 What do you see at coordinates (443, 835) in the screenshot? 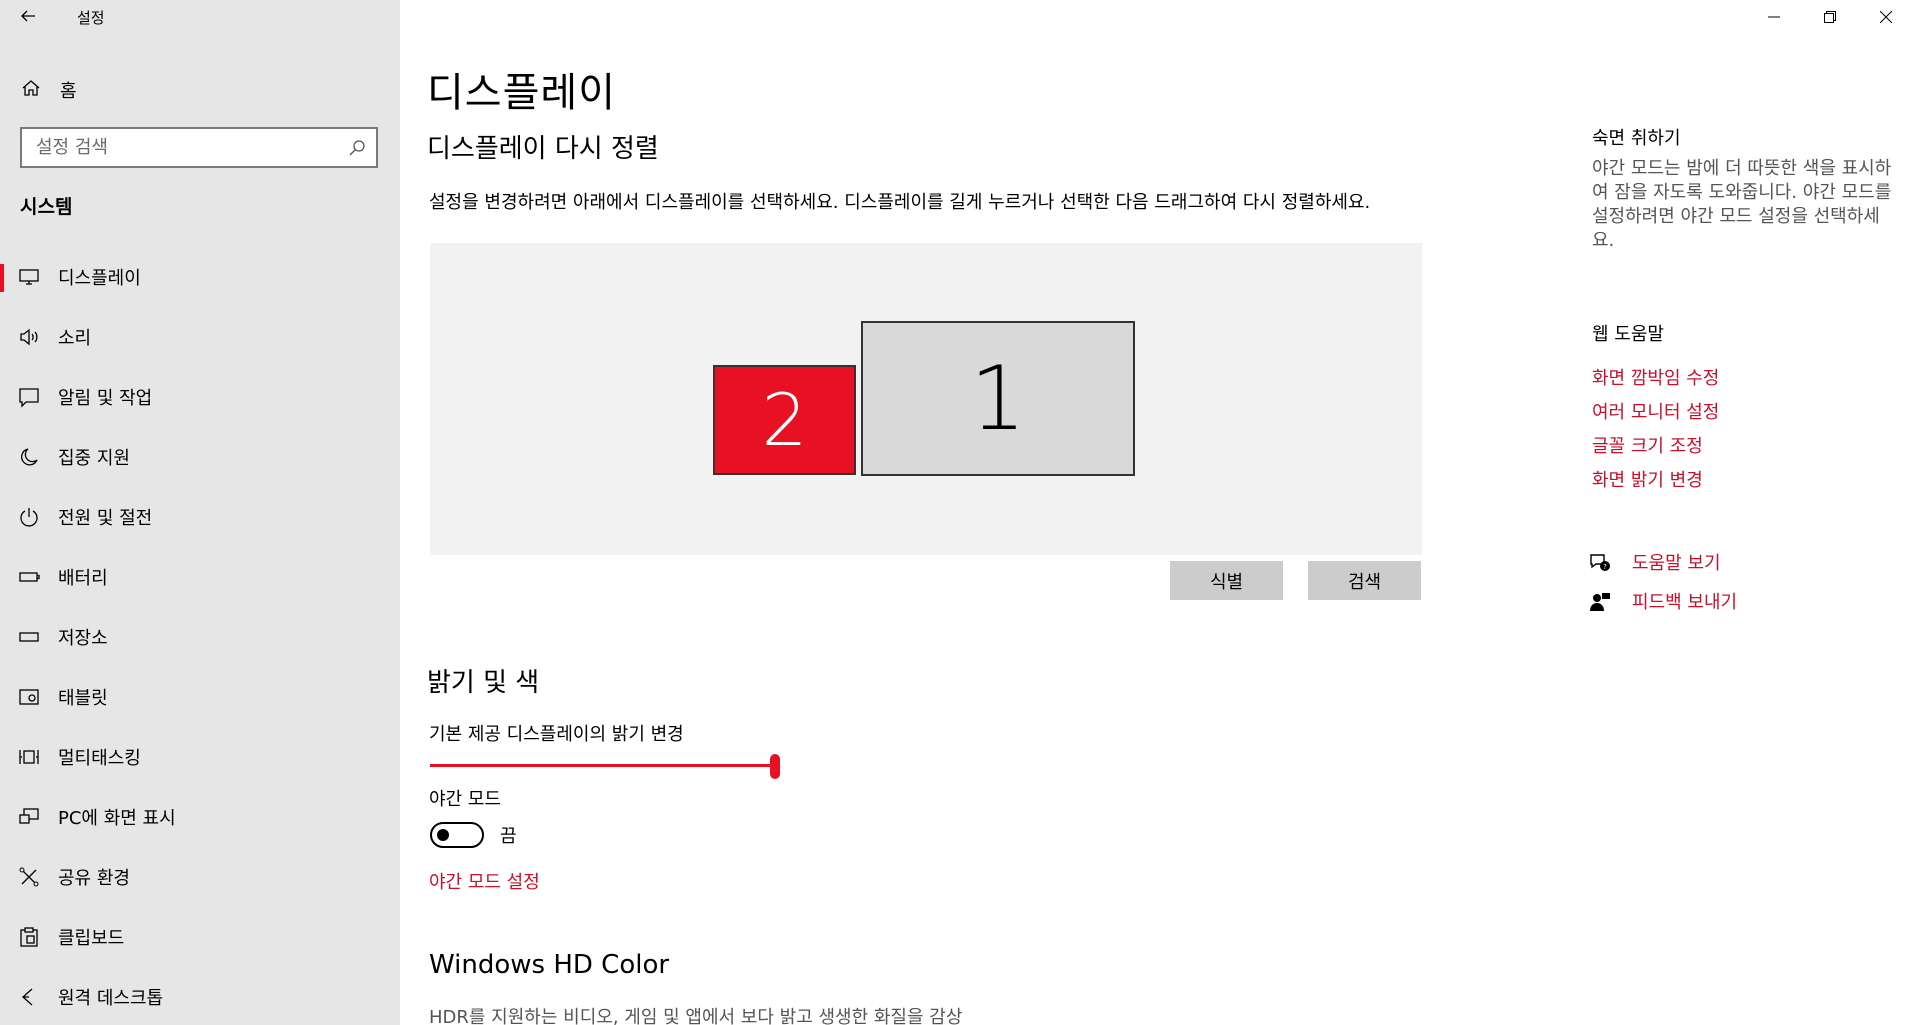
I see `toggle-knob` at bounding box center [443, 835].